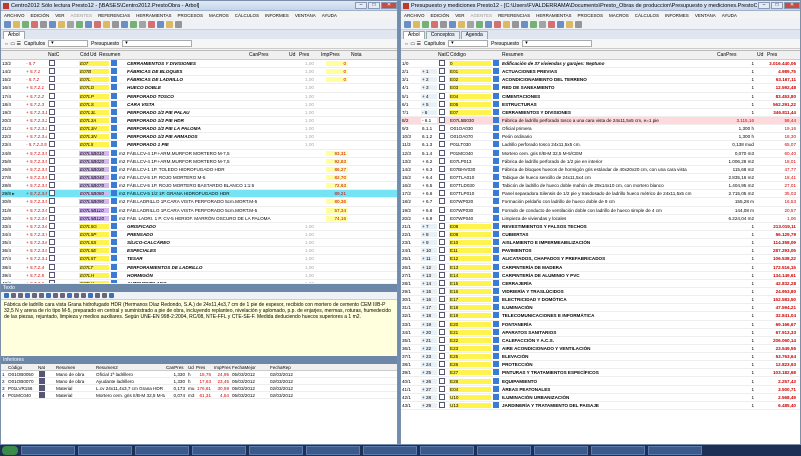  Describe the element at coordinates (608, 226) in the screenshot. I see `concept-summary: REVESTIMIENTOS Y FALSOS TECHOS` at that location.